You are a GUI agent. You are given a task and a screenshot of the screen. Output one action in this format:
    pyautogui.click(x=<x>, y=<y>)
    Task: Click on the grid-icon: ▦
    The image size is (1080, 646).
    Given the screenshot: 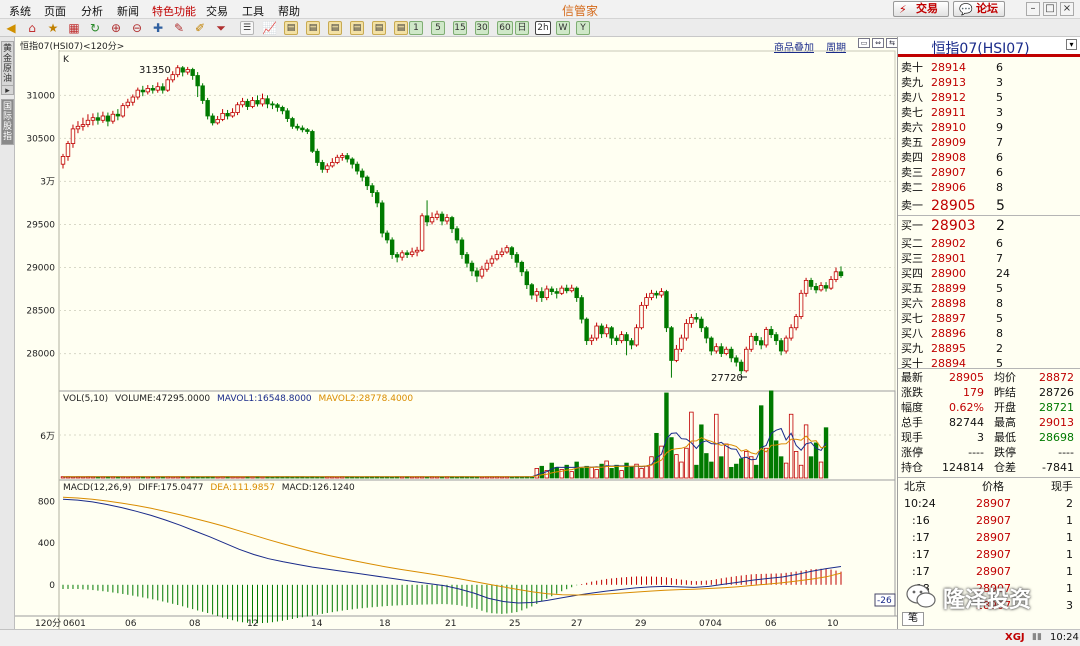 What is the action you would take?
    pyautogui.click(x=74, y=28)
    